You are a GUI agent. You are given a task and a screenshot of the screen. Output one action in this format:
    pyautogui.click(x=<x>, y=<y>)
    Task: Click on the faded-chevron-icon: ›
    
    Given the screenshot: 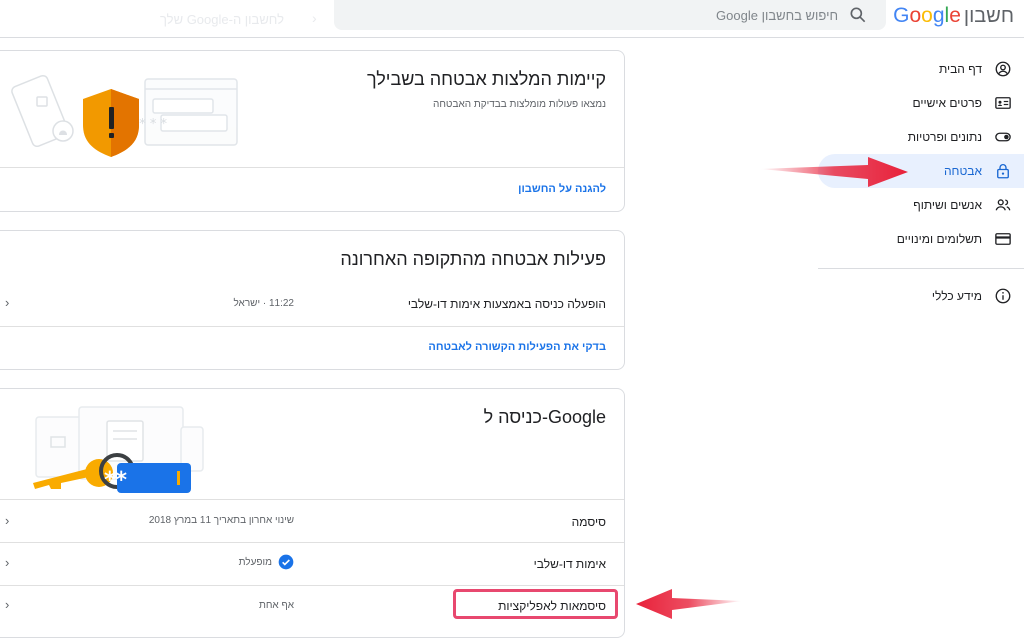 What is the action you would take?
    pyautogui.click(x=314, y=18)
    